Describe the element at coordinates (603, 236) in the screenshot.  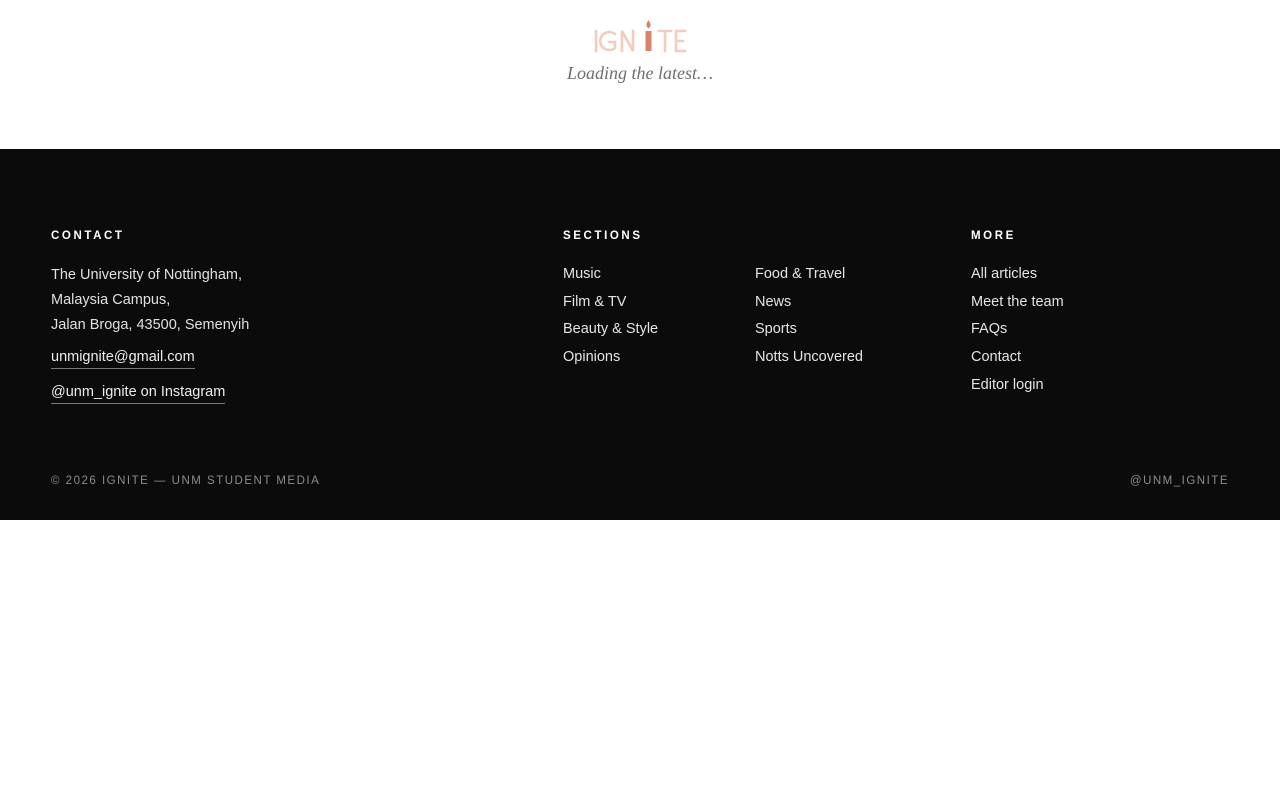
I see `sections-heading: SECTIONS` at that location.